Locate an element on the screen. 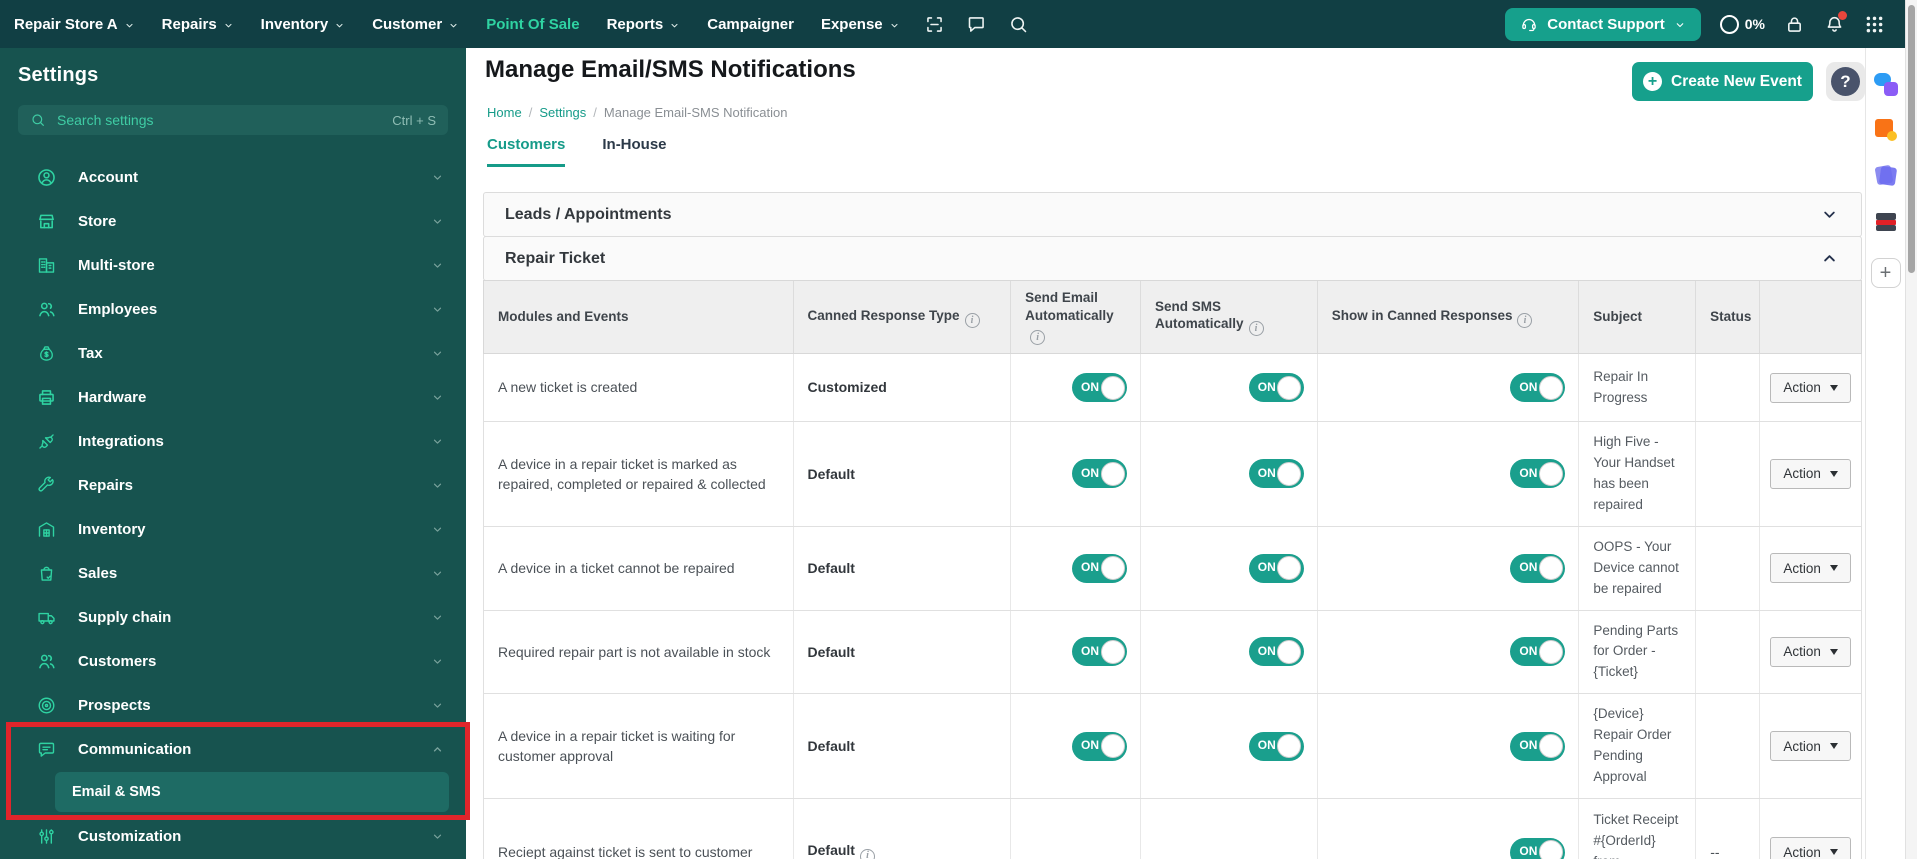  plus-icon: + is located at coordinates (1653, 81).